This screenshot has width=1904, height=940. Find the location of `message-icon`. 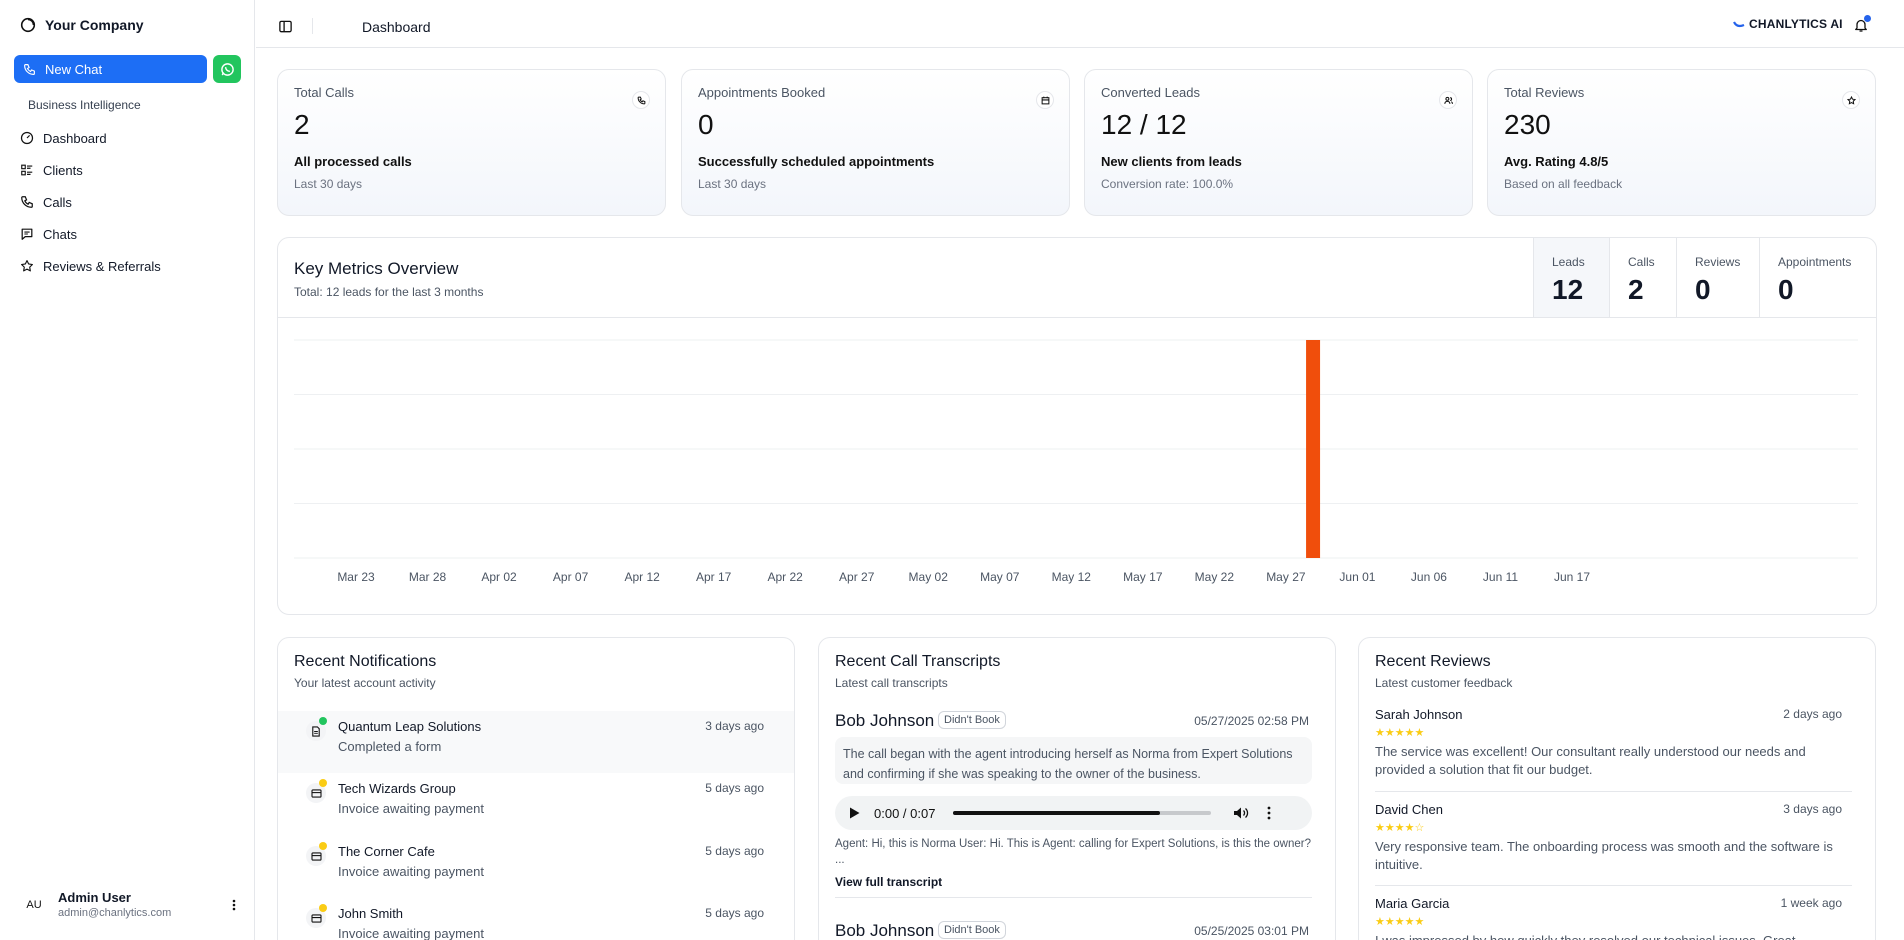

message-icon is located at coordinates (27, 234).